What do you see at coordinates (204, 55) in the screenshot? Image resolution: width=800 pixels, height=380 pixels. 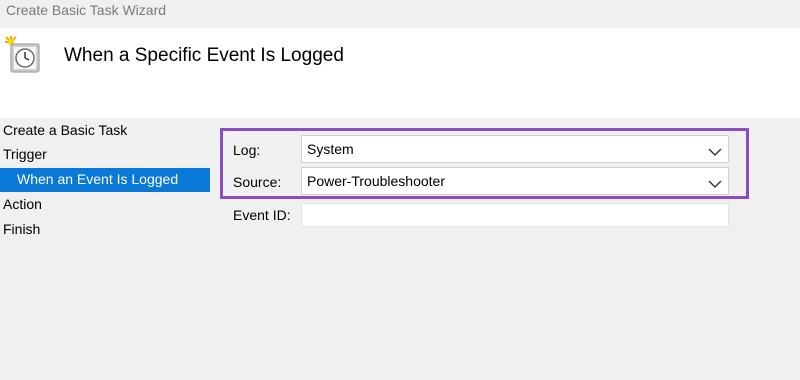 I see `page-heading: When a Specific Event Is Logged` at bounding box center [204, 55].